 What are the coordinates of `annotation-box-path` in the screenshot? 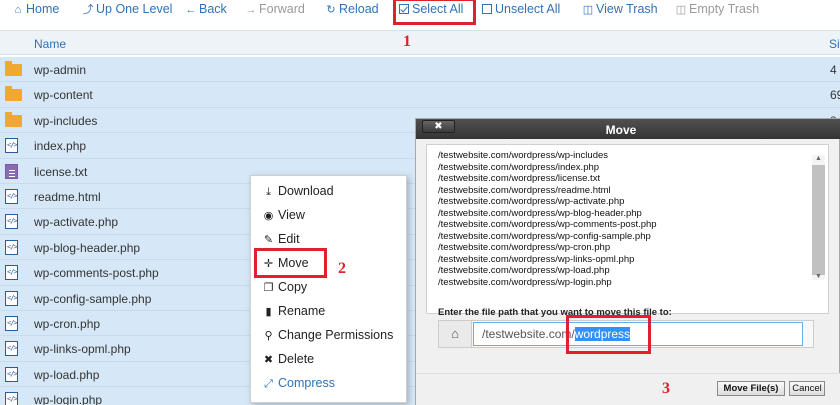 It's located at (608, 334).